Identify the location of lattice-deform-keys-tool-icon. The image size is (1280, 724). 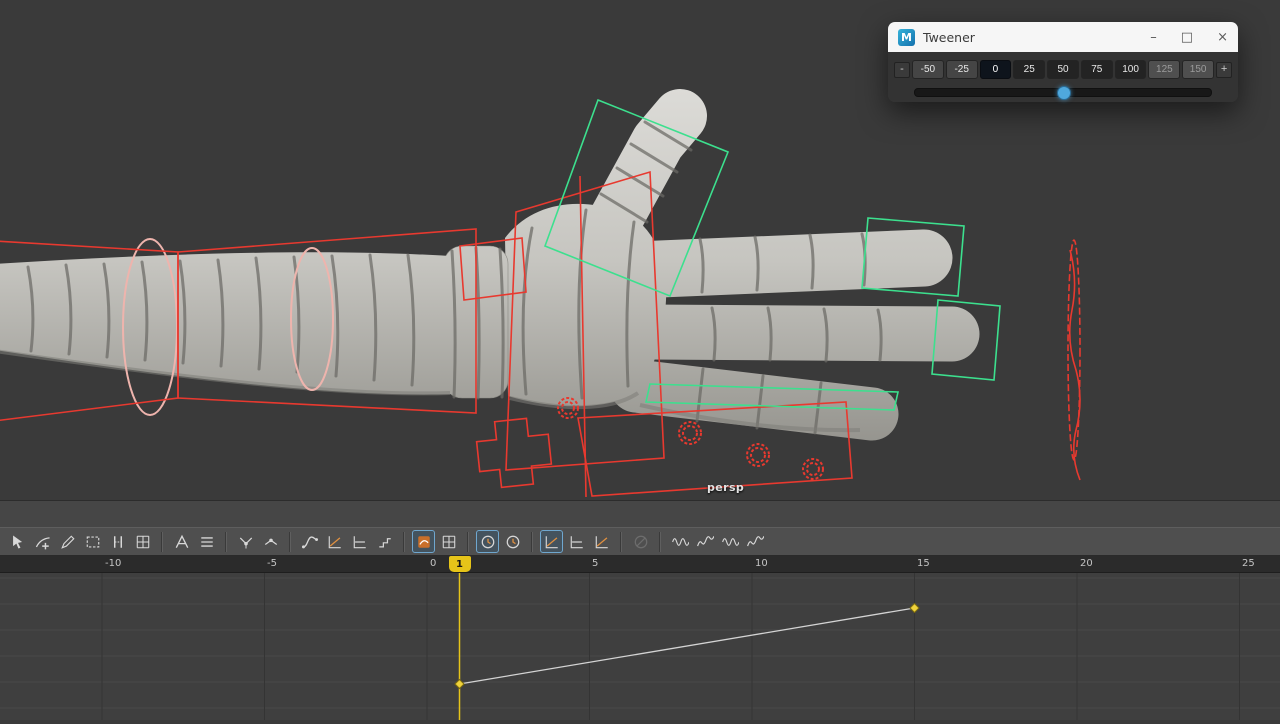
(142, 541).